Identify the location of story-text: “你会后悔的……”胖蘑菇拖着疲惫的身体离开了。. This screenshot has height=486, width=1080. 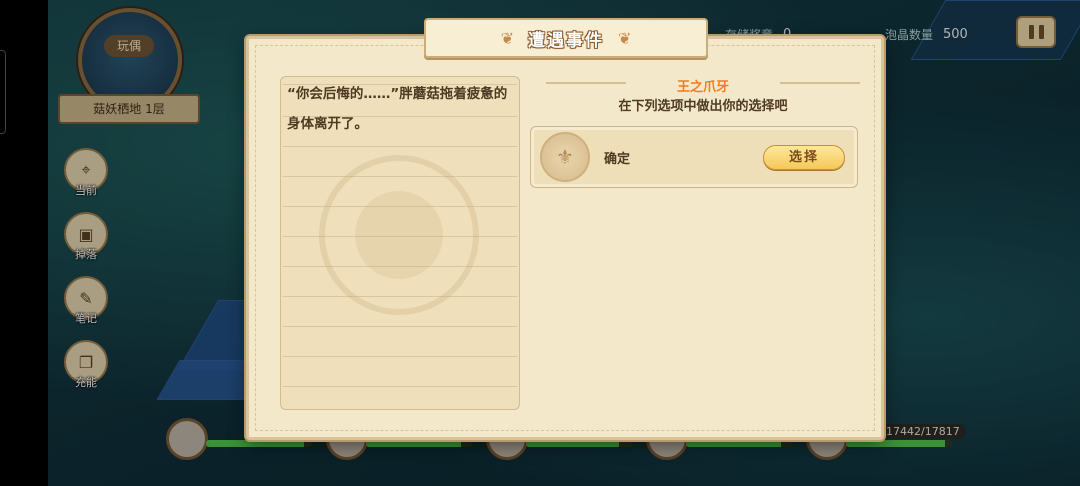
(397, 109).